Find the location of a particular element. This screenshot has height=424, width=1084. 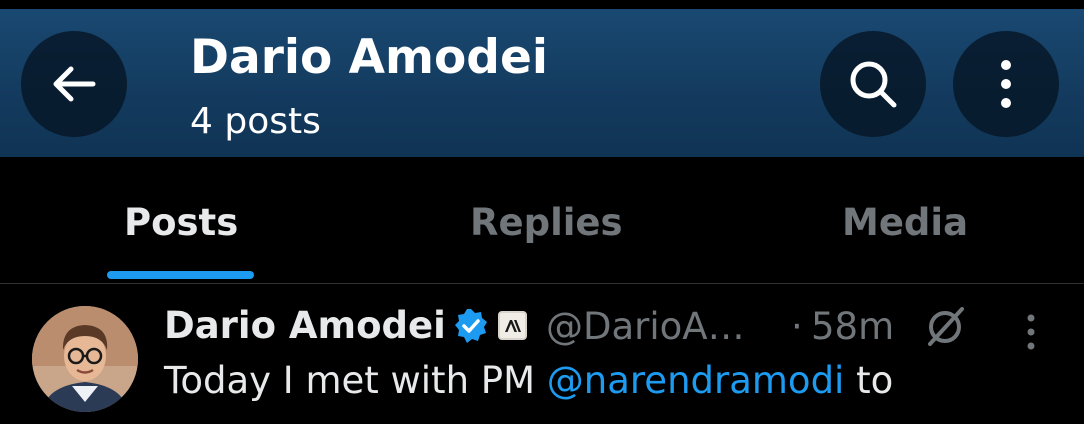

post-text-before: Today I met with PM is located at coordinates (355, 380).